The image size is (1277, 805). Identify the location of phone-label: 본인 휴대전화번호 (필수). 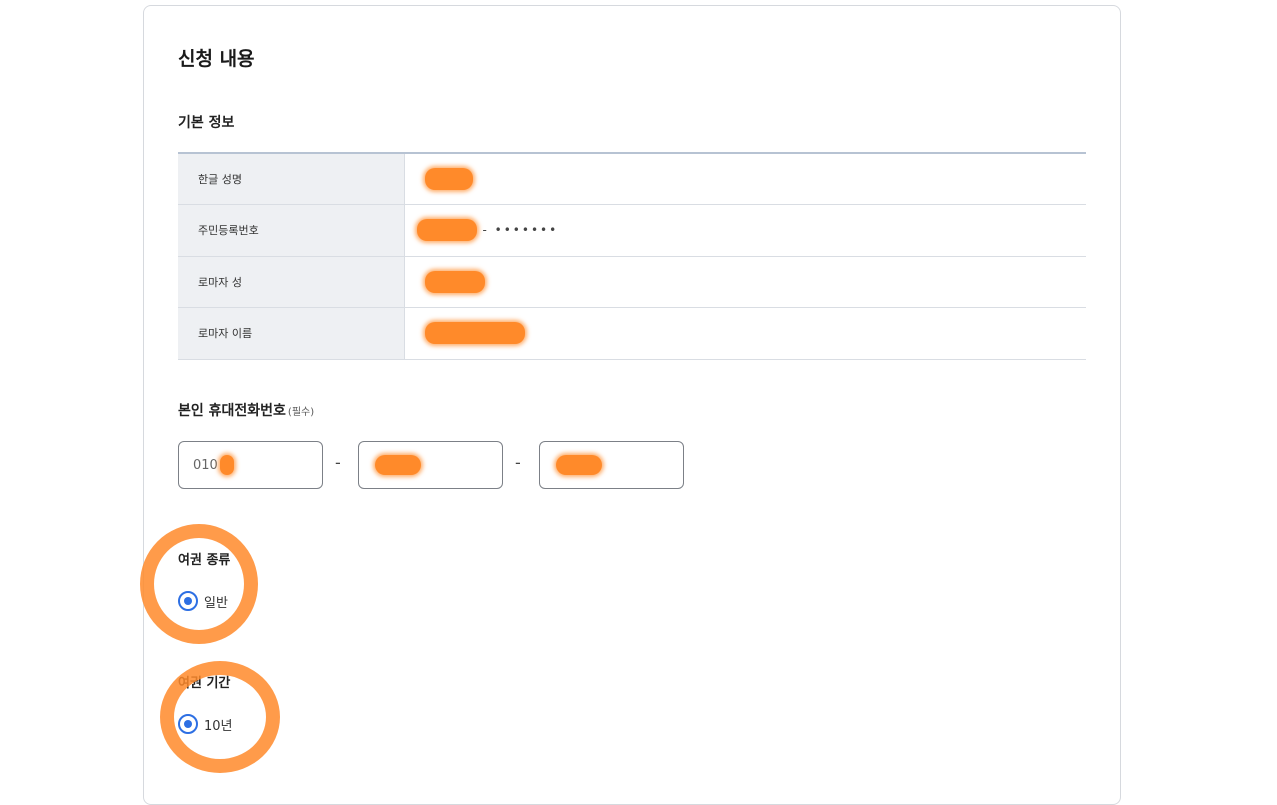
(246, 410).